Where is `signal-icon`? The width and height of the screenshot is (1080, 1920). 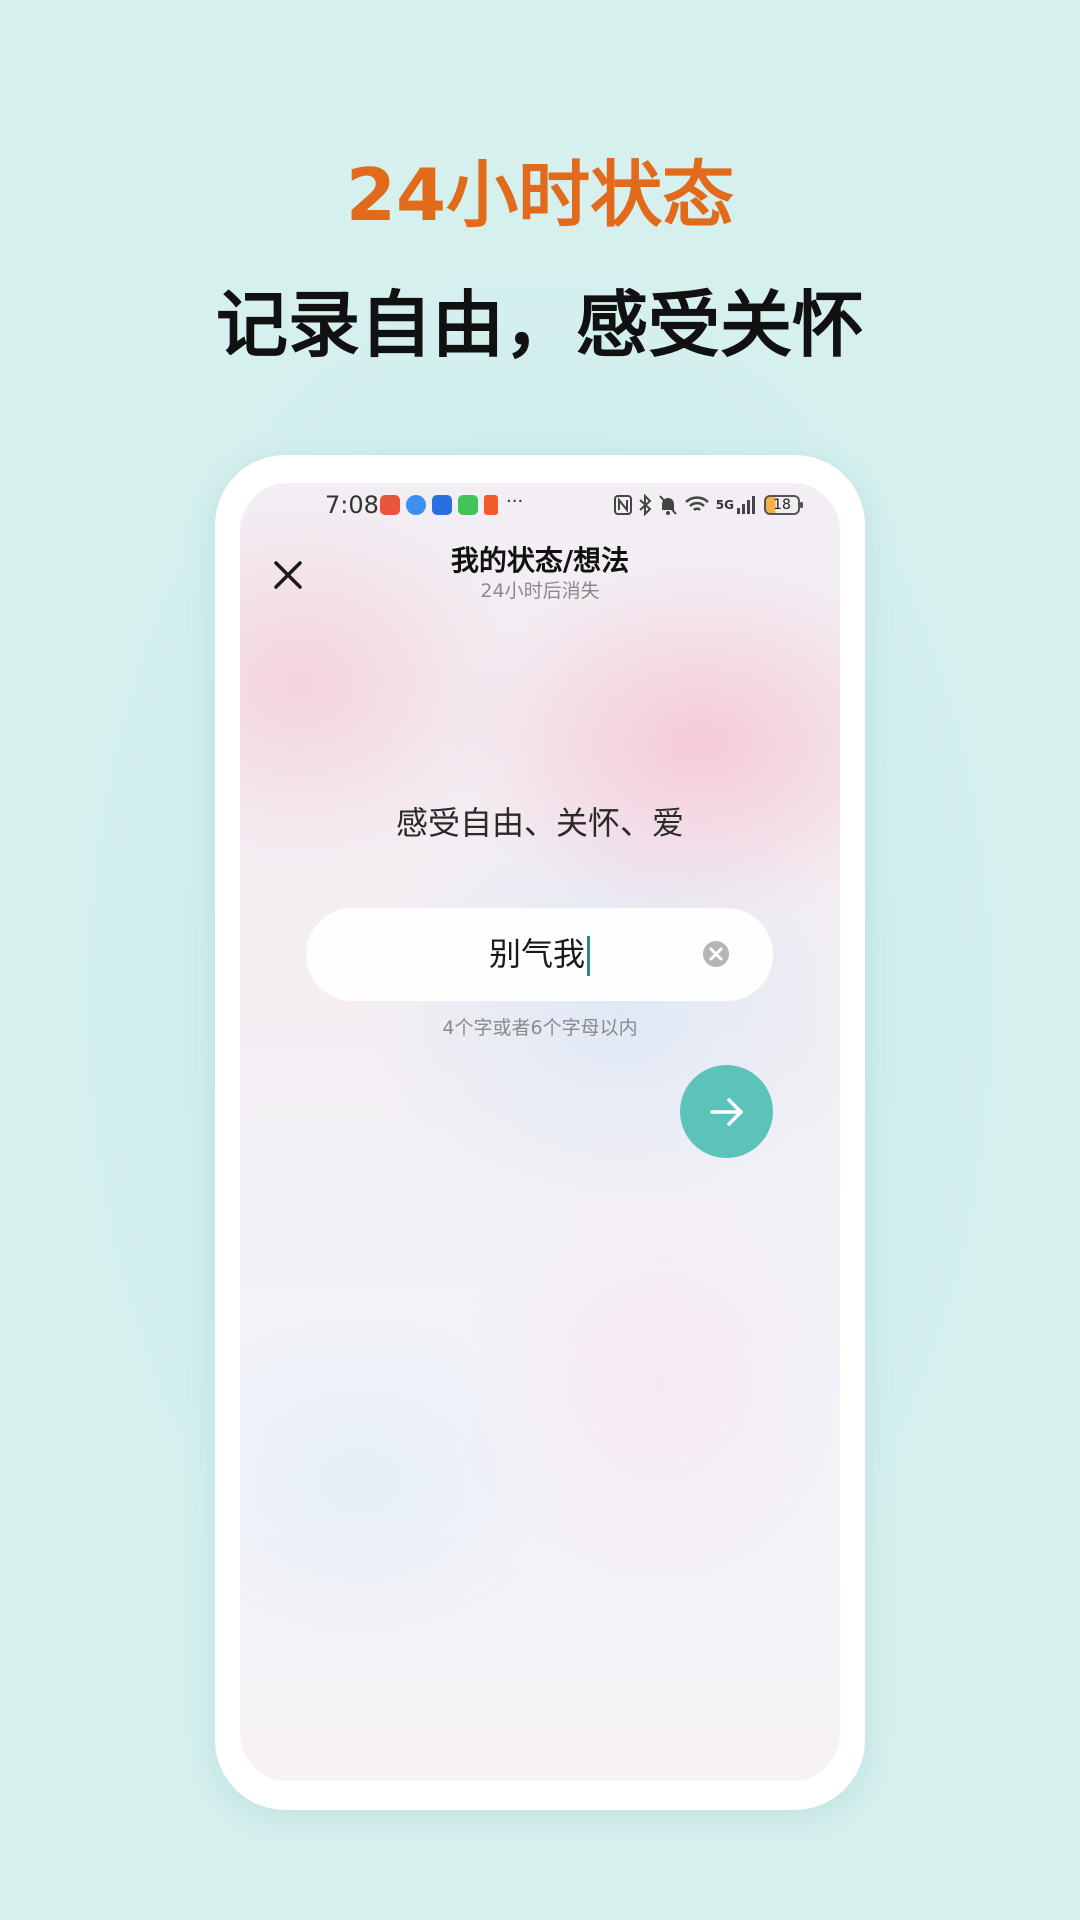
signal-icon is located at coordinates (746, 505).